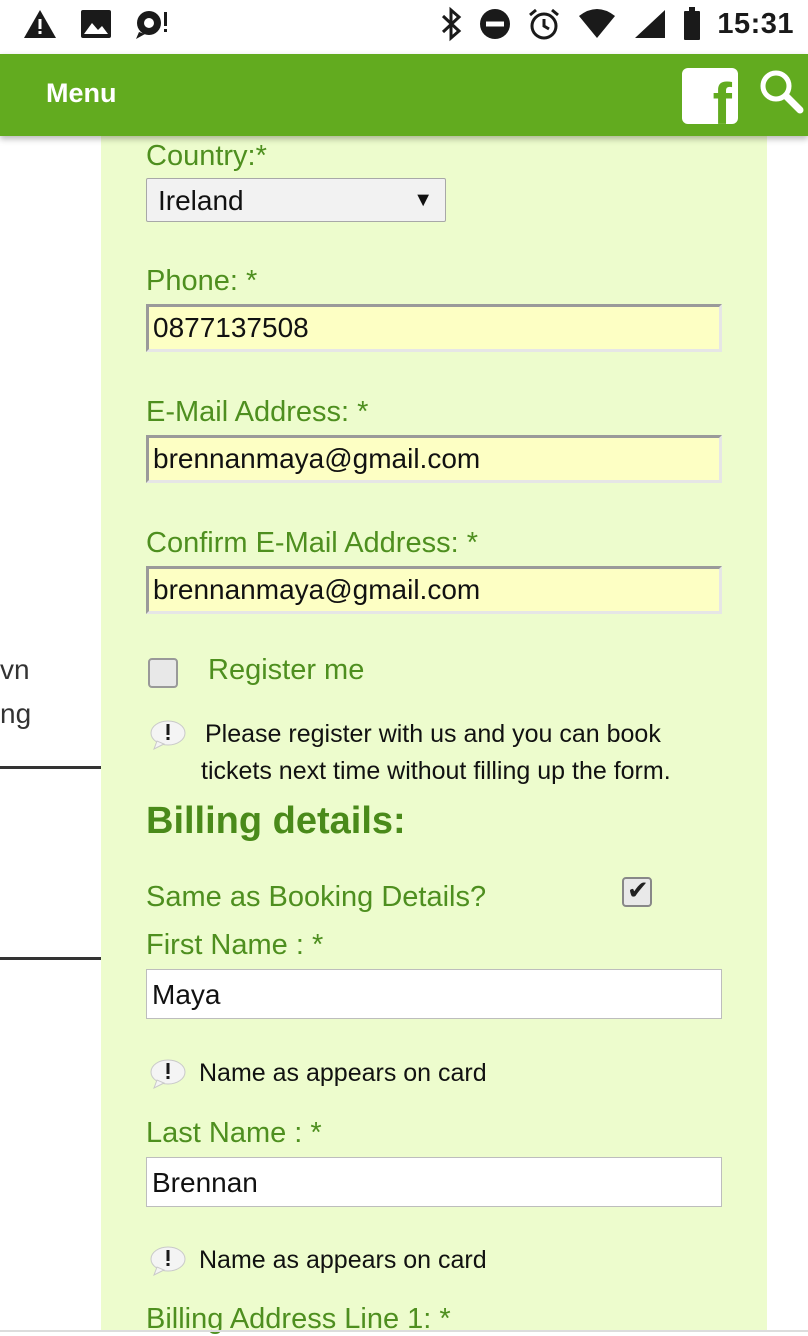 This screenshot has height=1336, width=808. What do you see at coordinates (433, 734) in the screenshot?
I see `register-note-line1: Please register with us and you can book` at bounding box center [433, 734].